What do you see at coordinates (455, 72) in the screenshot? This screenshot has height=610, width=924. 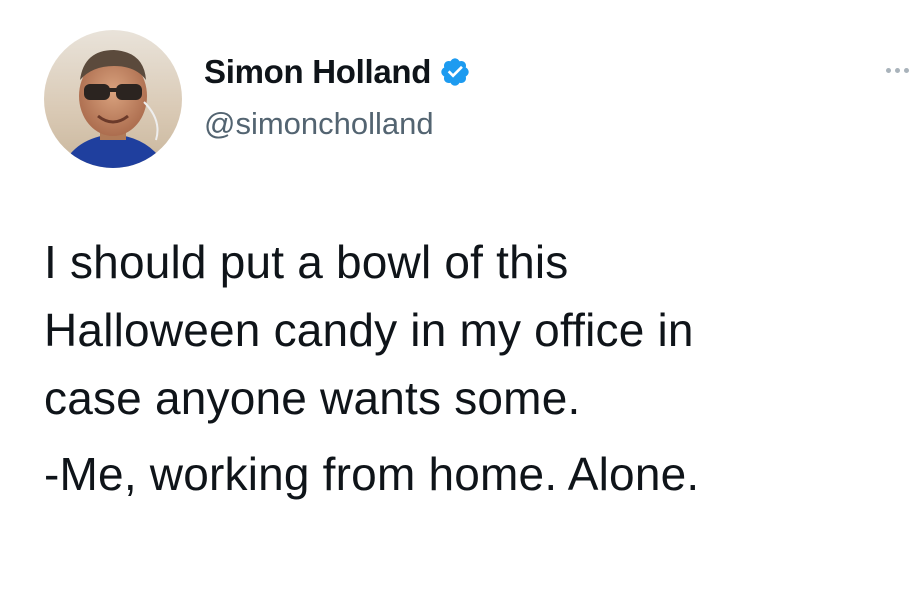 I see `verified-badge-icon` at bounding box center [455, 72].